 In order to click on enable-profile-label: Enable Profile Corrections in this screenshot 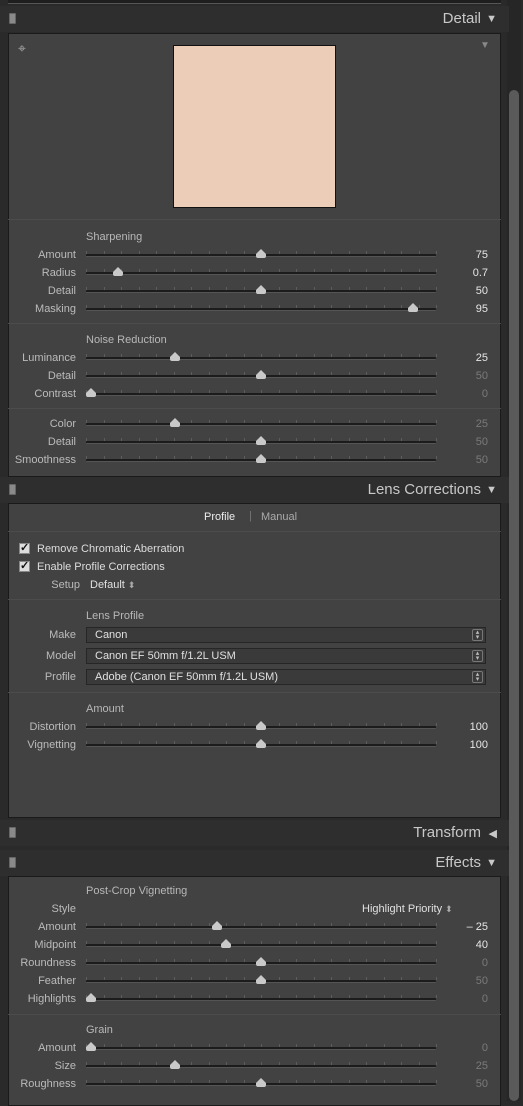, I will do `click(101, 567)`.